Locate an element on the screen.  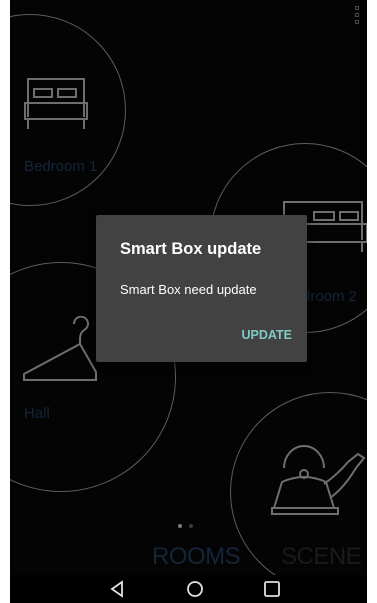
dialog-message: Smart Box need update is located at coordinates (188, 289).